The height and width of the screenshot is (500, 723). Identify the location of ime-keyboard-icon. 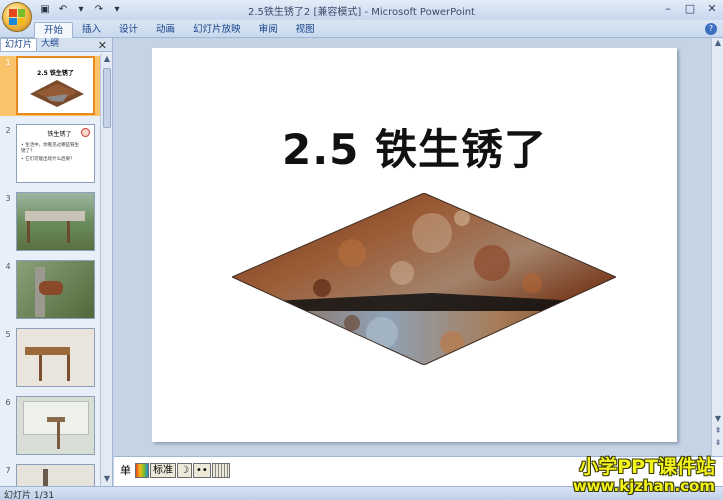
(220, 470).